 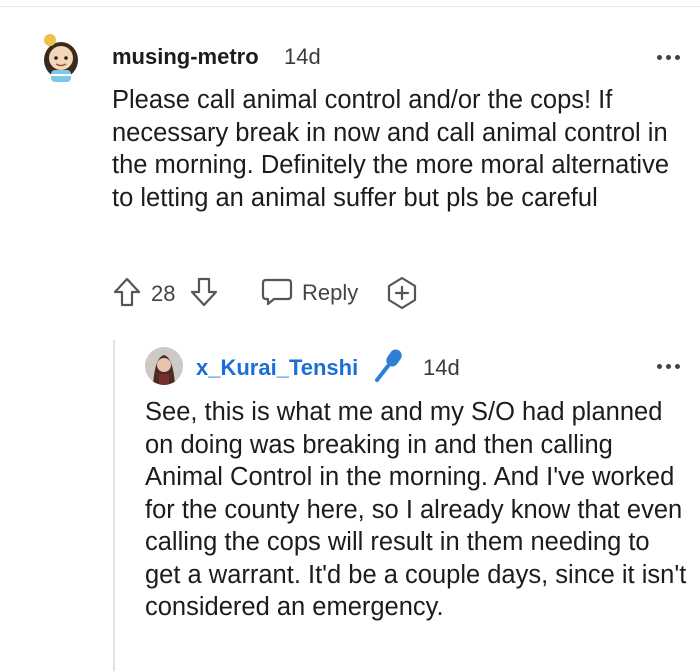 What do you see at coordinates (163, 293) in the screenshot?
I see `vote-count: 28` at bounding box center [163, 293].